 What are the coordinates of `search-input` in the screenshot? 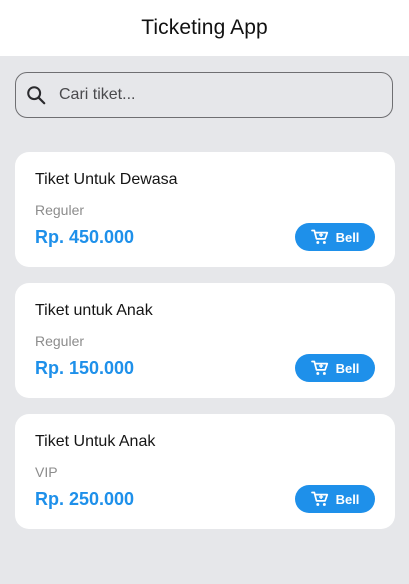 It's located at (209, 95).